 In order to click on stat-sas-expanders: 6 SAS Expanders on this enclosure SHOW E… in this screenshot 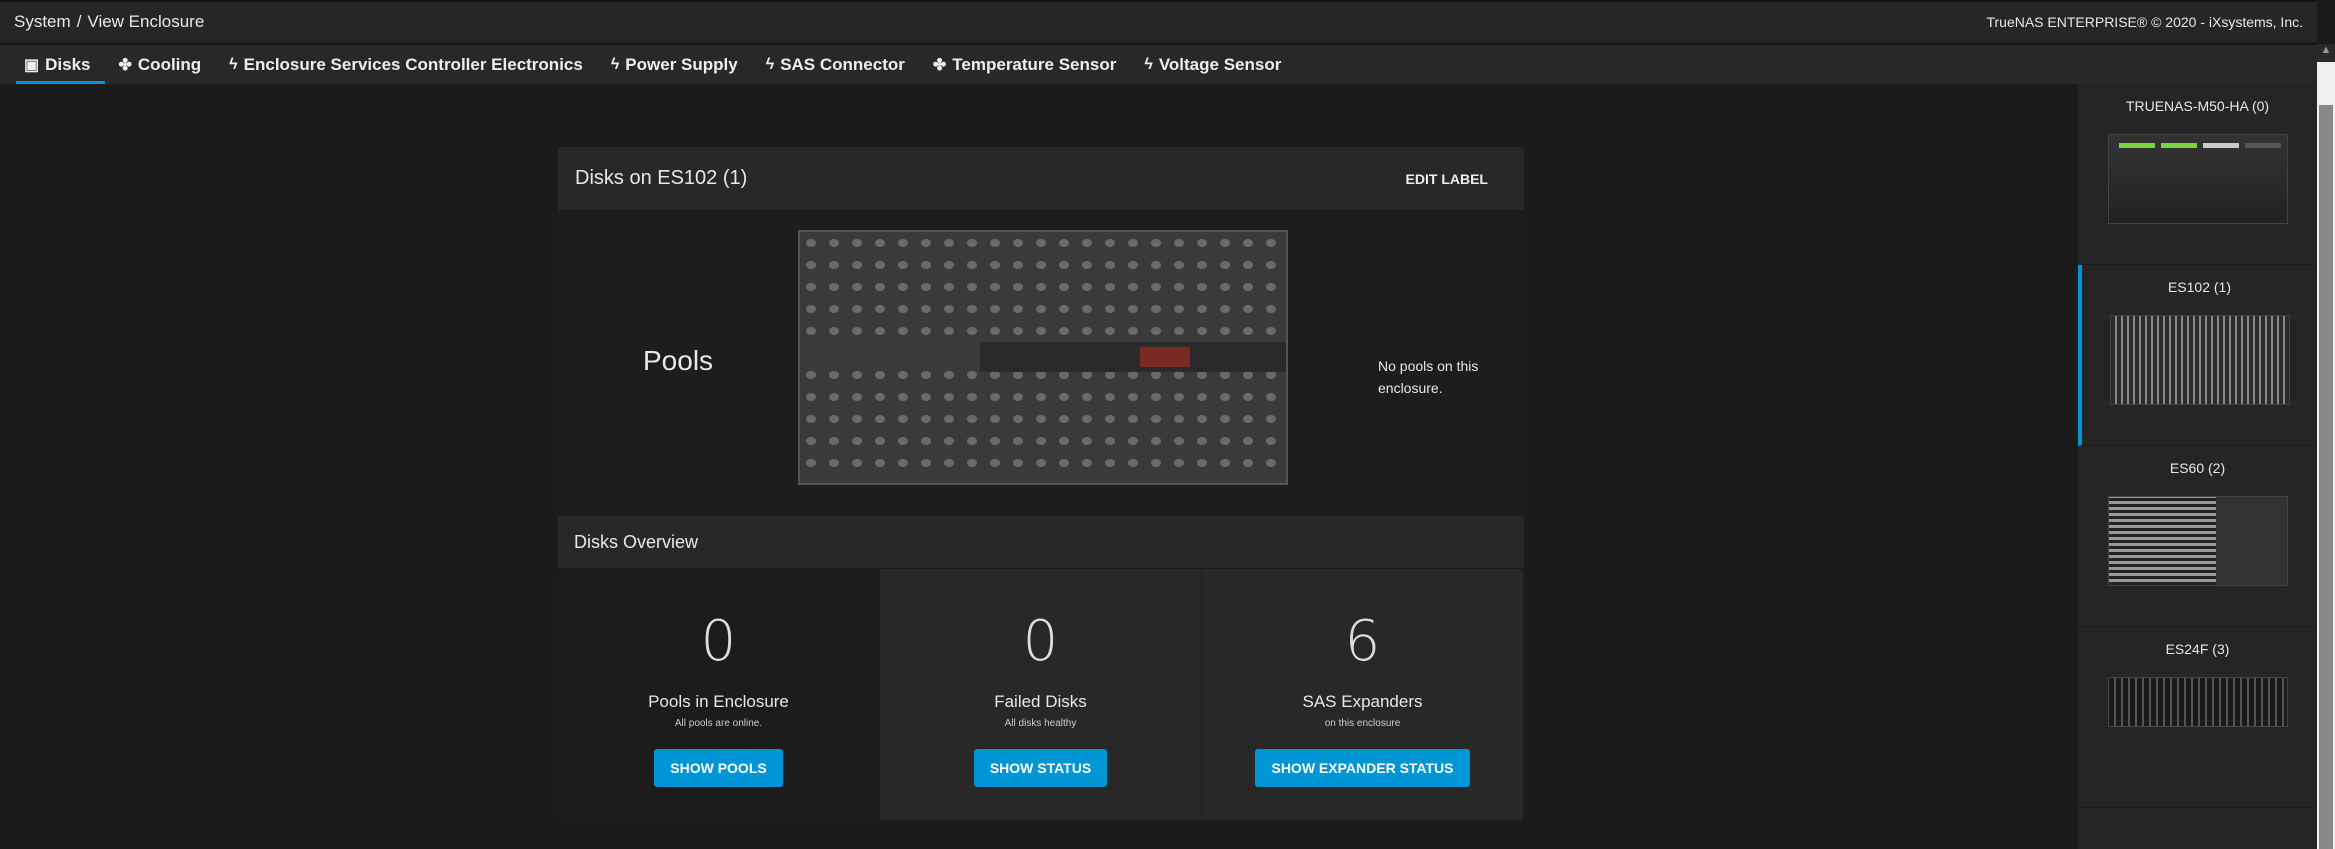, I will do `click(1363, 694)`.